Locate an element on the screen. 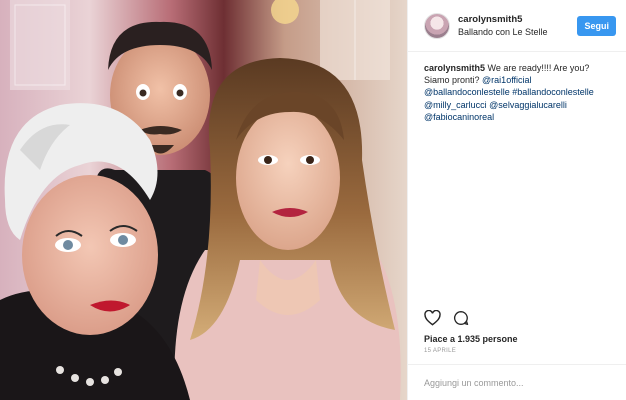 The image size is (626, 400). post-username: carolynsmith5 is located at coordinates (517, 19).